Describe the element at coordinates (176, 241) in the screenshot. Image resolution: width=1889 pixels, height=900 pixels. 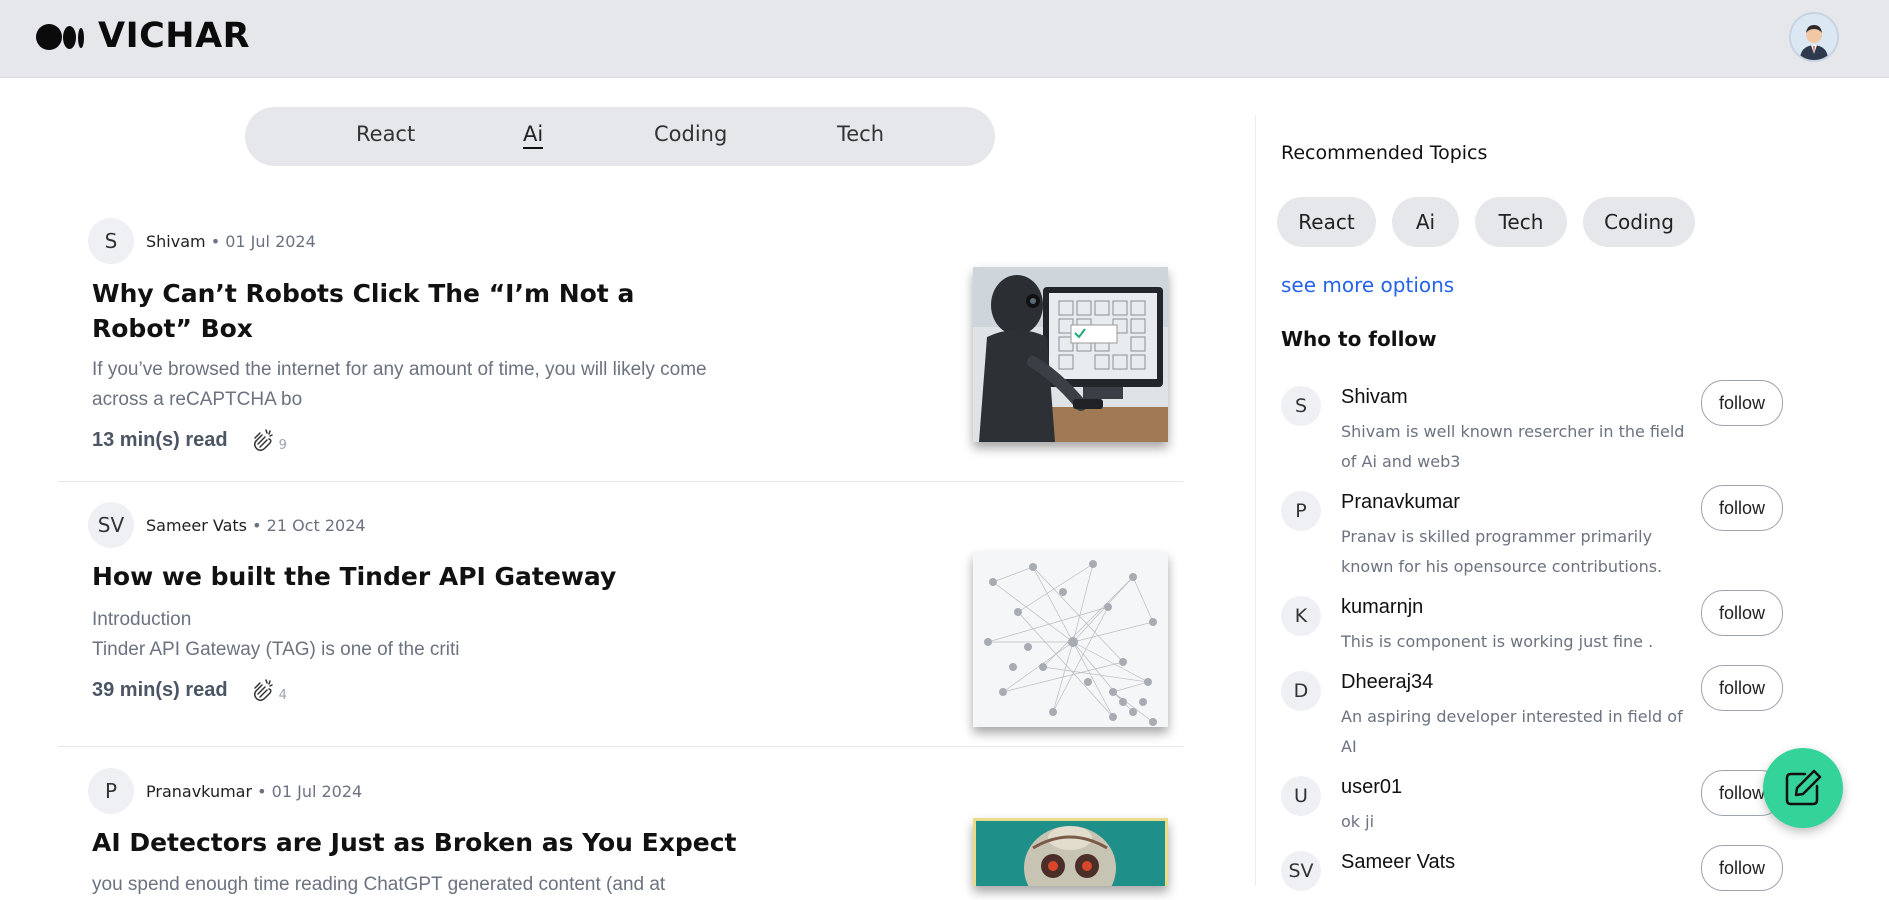
I see `author-name: Shivam` at that location.